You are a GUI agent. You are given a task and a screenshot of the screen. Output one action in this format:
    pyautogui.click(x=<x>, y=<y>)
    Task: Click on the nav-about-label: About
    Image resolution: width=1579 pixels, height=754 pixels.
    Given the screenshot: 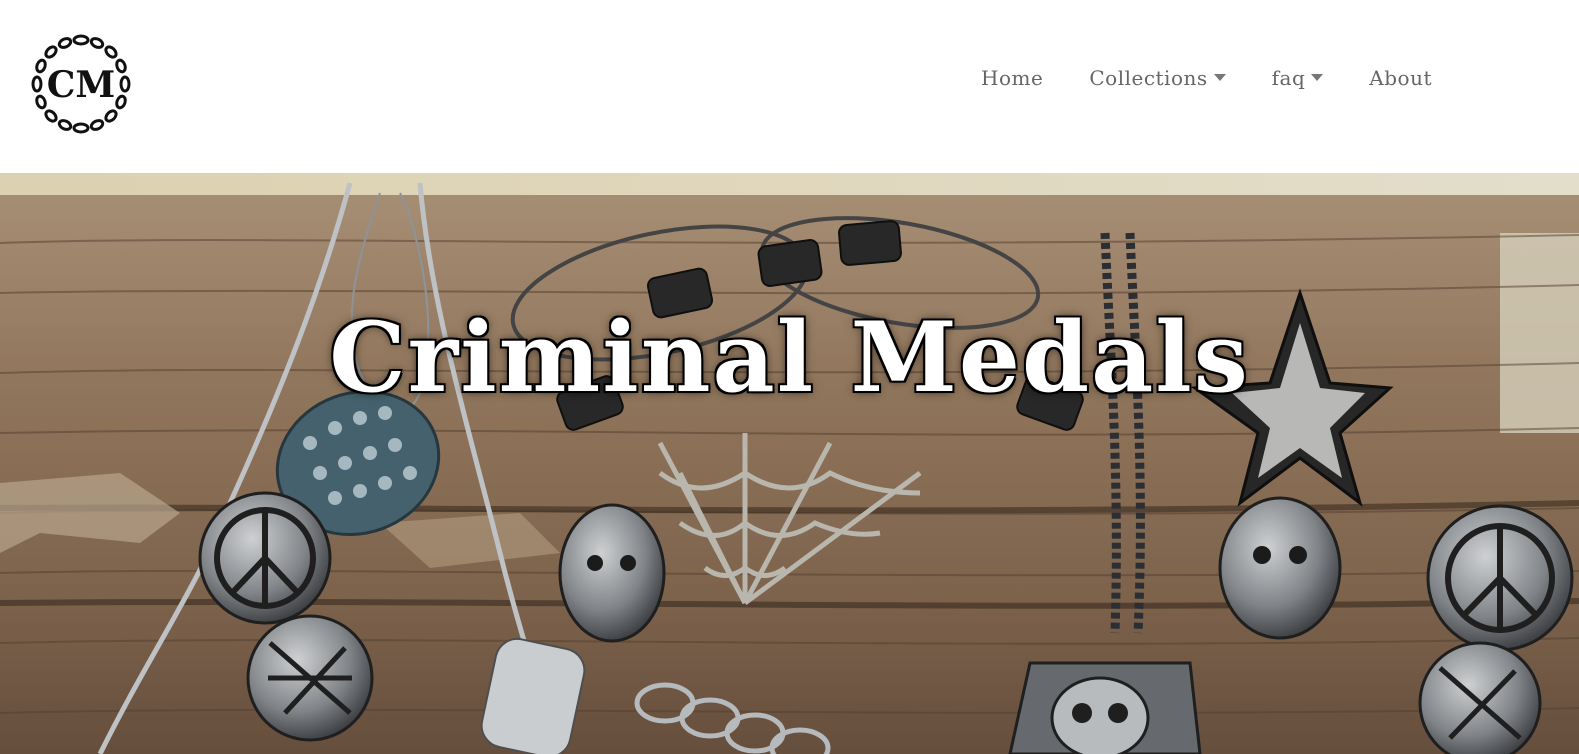 What is the action you would take?
    pyautogui.click(x=1400, y=78)
    